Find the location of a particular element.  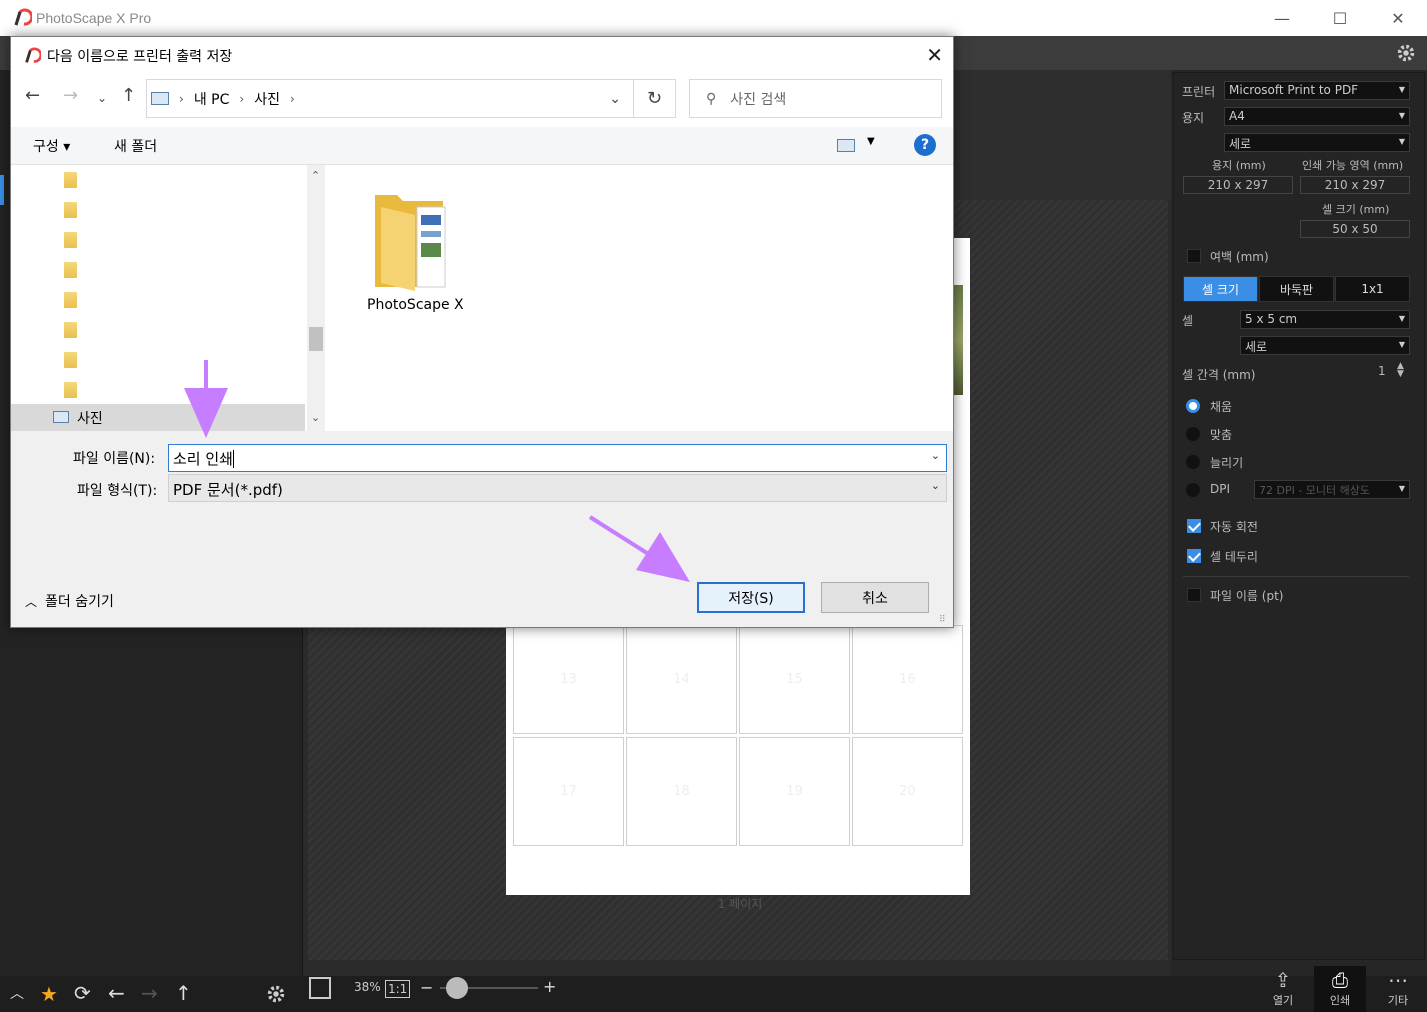

print-cell: 14 is located at coordinates (681, 679).